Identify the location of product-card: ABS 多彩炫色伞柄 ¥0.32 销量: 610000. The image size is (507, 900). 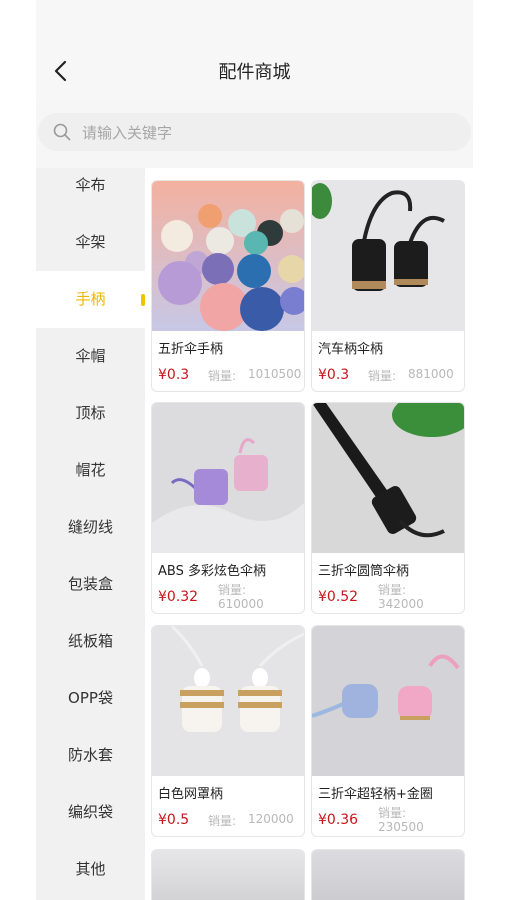
(228, 508).